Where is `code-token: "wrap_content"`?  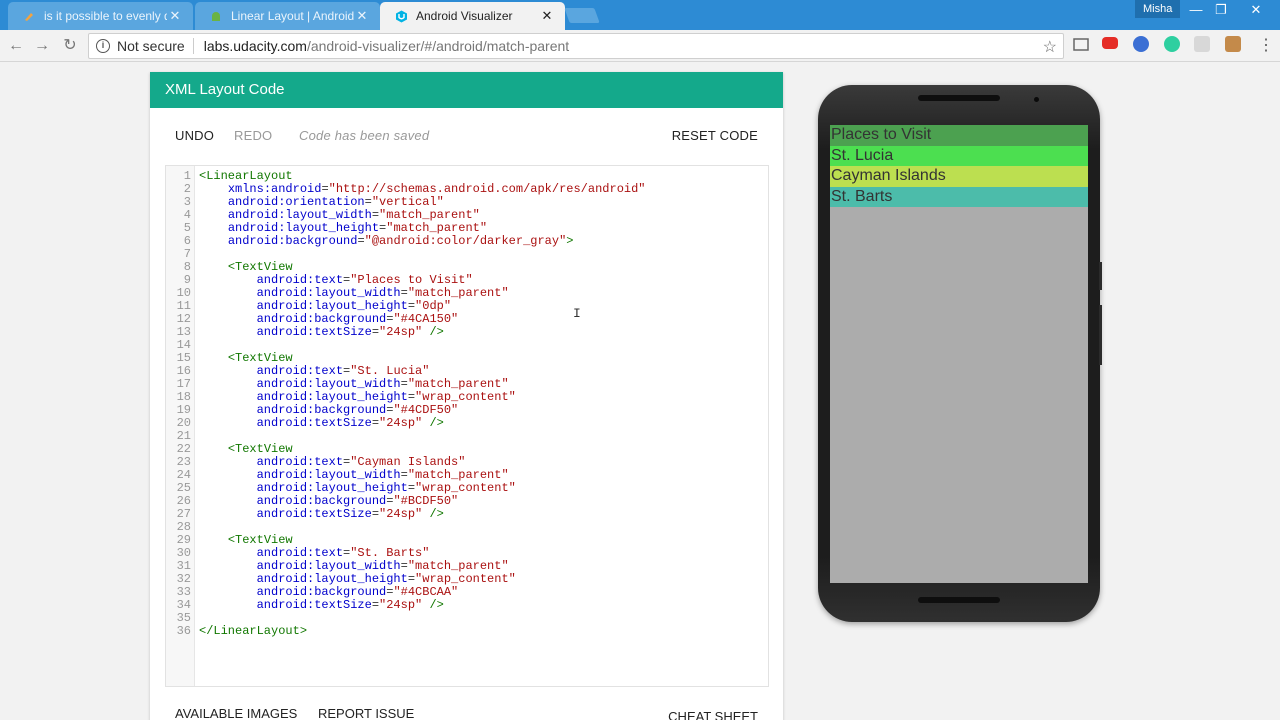 code-token: "wrap_content" is located at coordinates (465, 488).